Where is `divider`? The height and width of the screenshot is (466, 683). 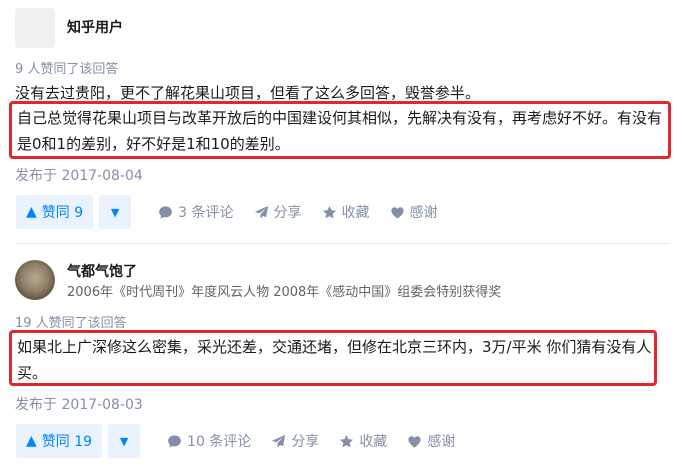
divider is located at coordinates (342, 243).